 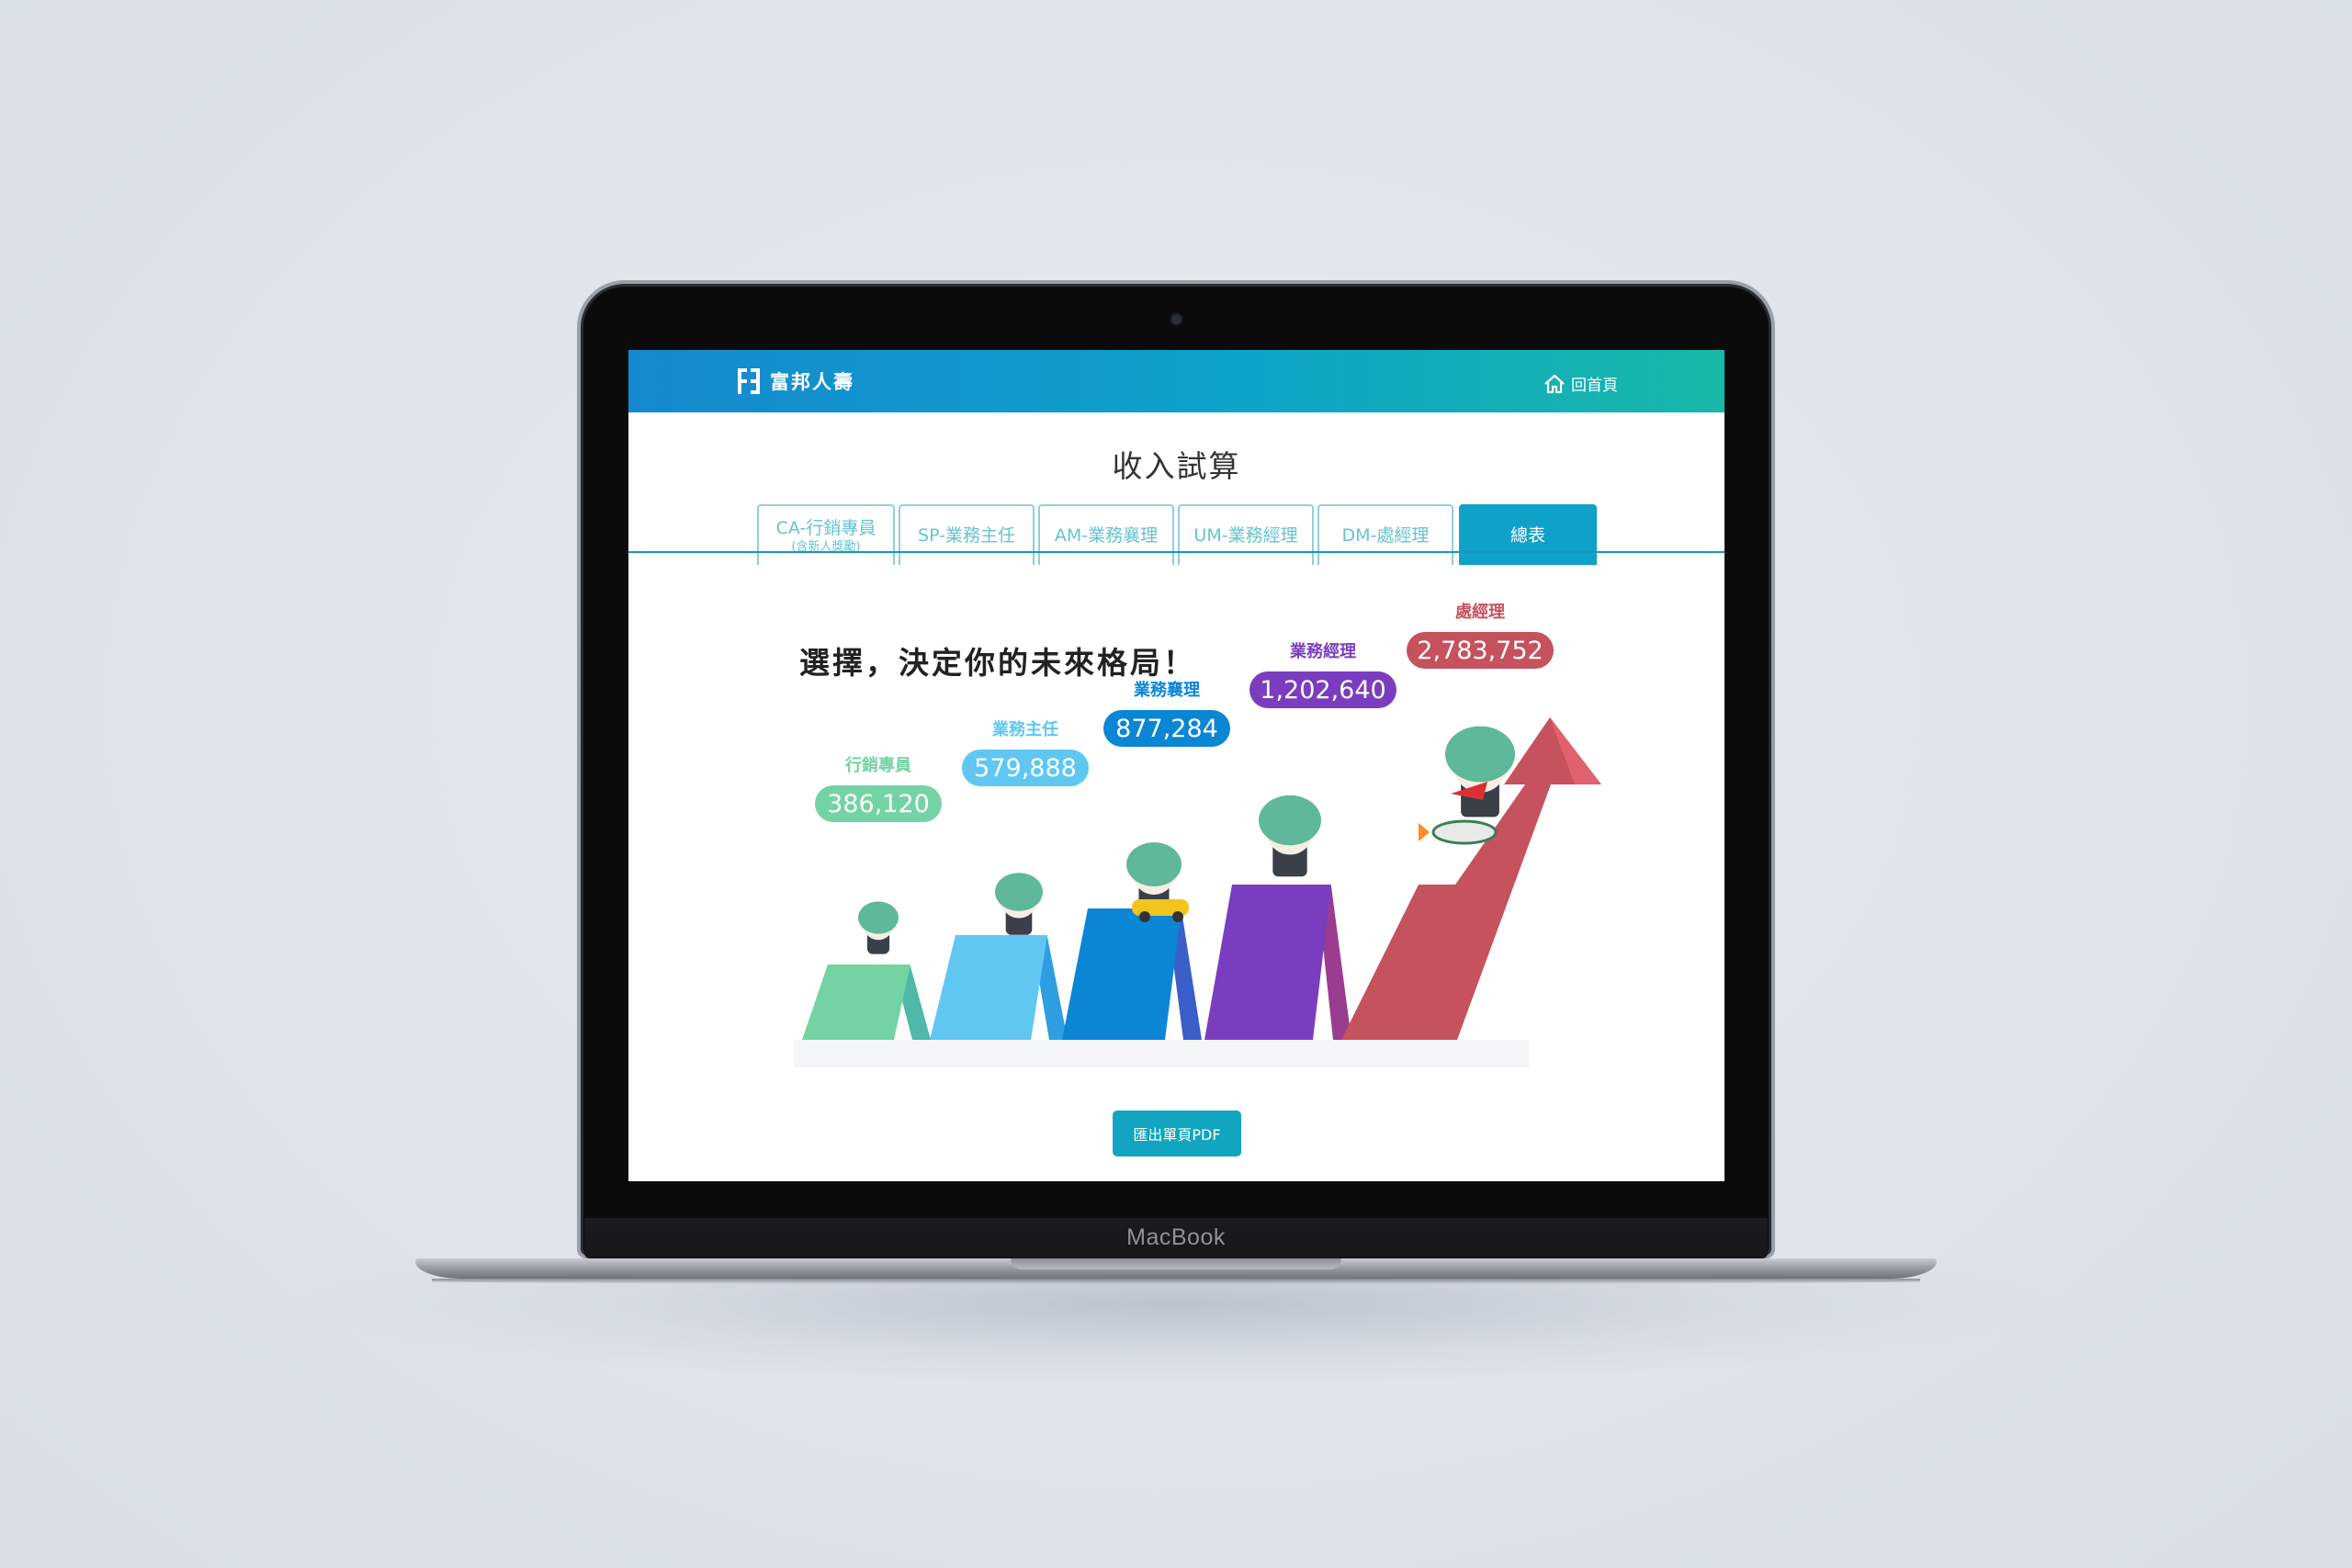 What do you see at coordinates (1480, 612) in the screenshot?
I see `chart-category-label: 處經理` at bounding box center [1480, 612].